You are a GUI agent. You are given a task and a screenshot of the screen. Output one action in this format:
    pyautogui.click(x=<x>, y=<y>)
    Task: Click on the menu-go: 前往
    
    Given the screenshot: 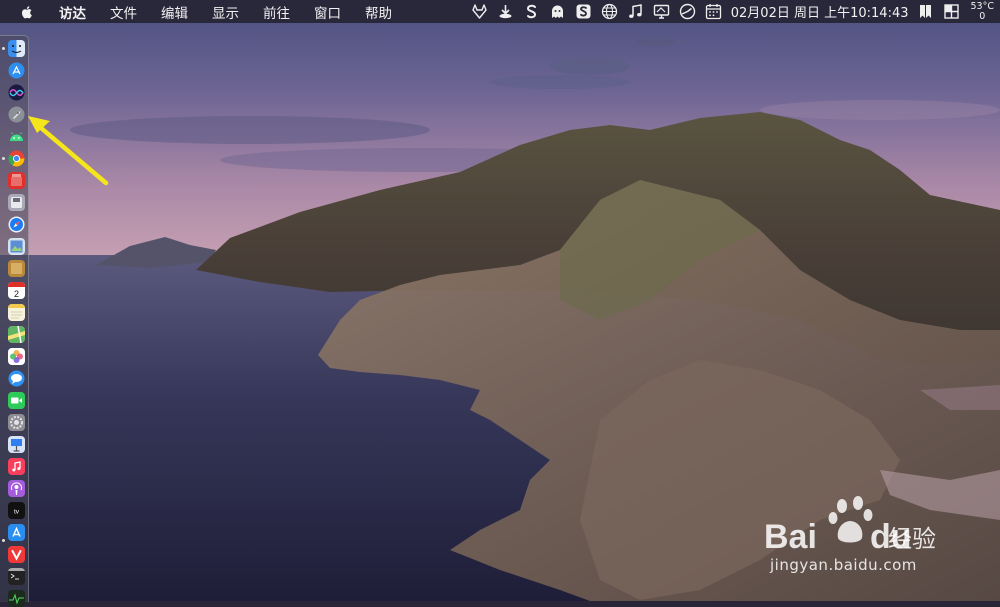 What is the action you would take?
    pyautogui.click(x=276, y=12)
    